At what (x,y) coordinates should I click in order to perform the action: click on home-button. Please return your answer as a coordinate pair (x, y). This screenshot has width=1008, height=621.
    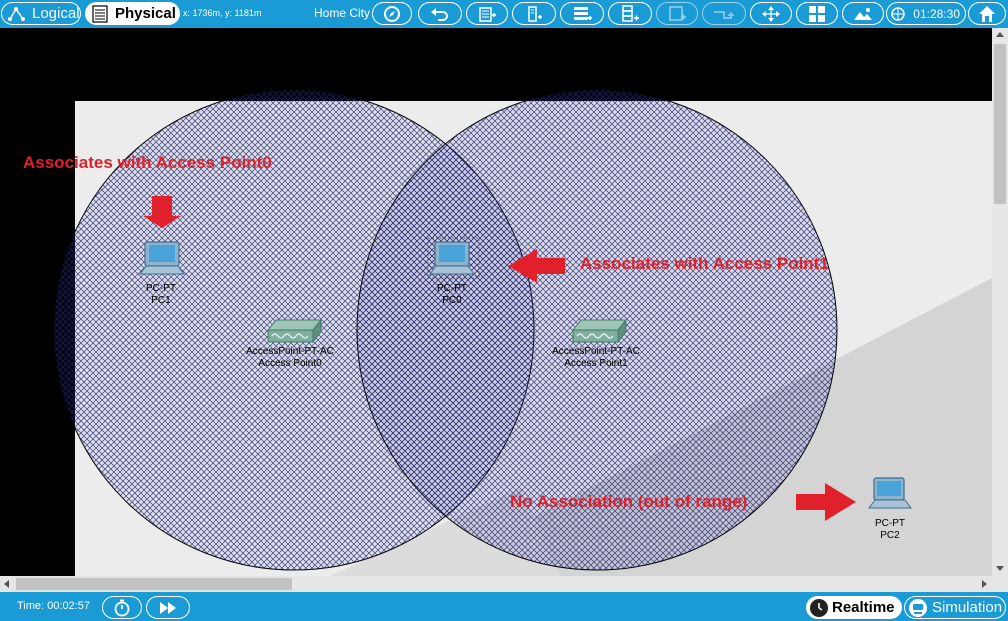
    Looking at the image, I should click on (987, 13).